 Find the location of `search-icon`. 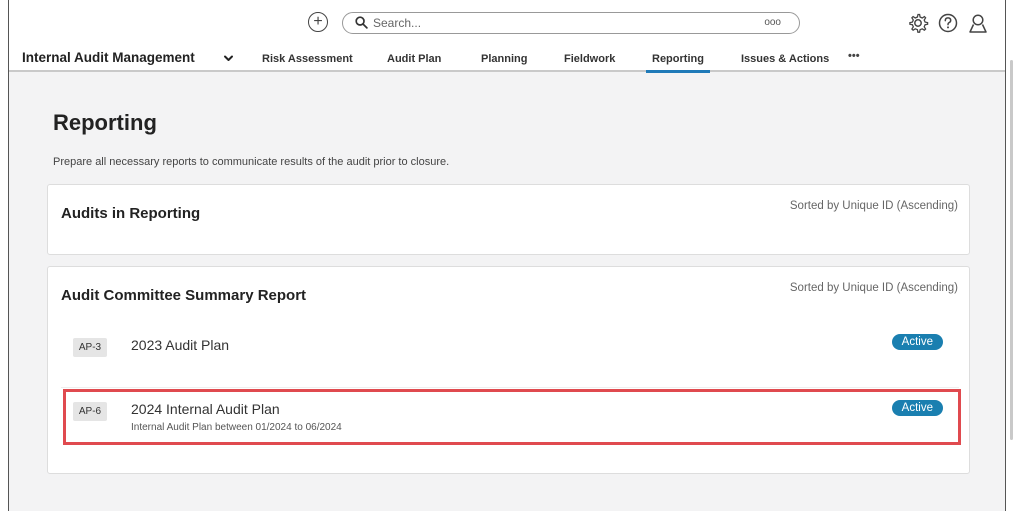

search-icon is located at coordinates (361, 22).